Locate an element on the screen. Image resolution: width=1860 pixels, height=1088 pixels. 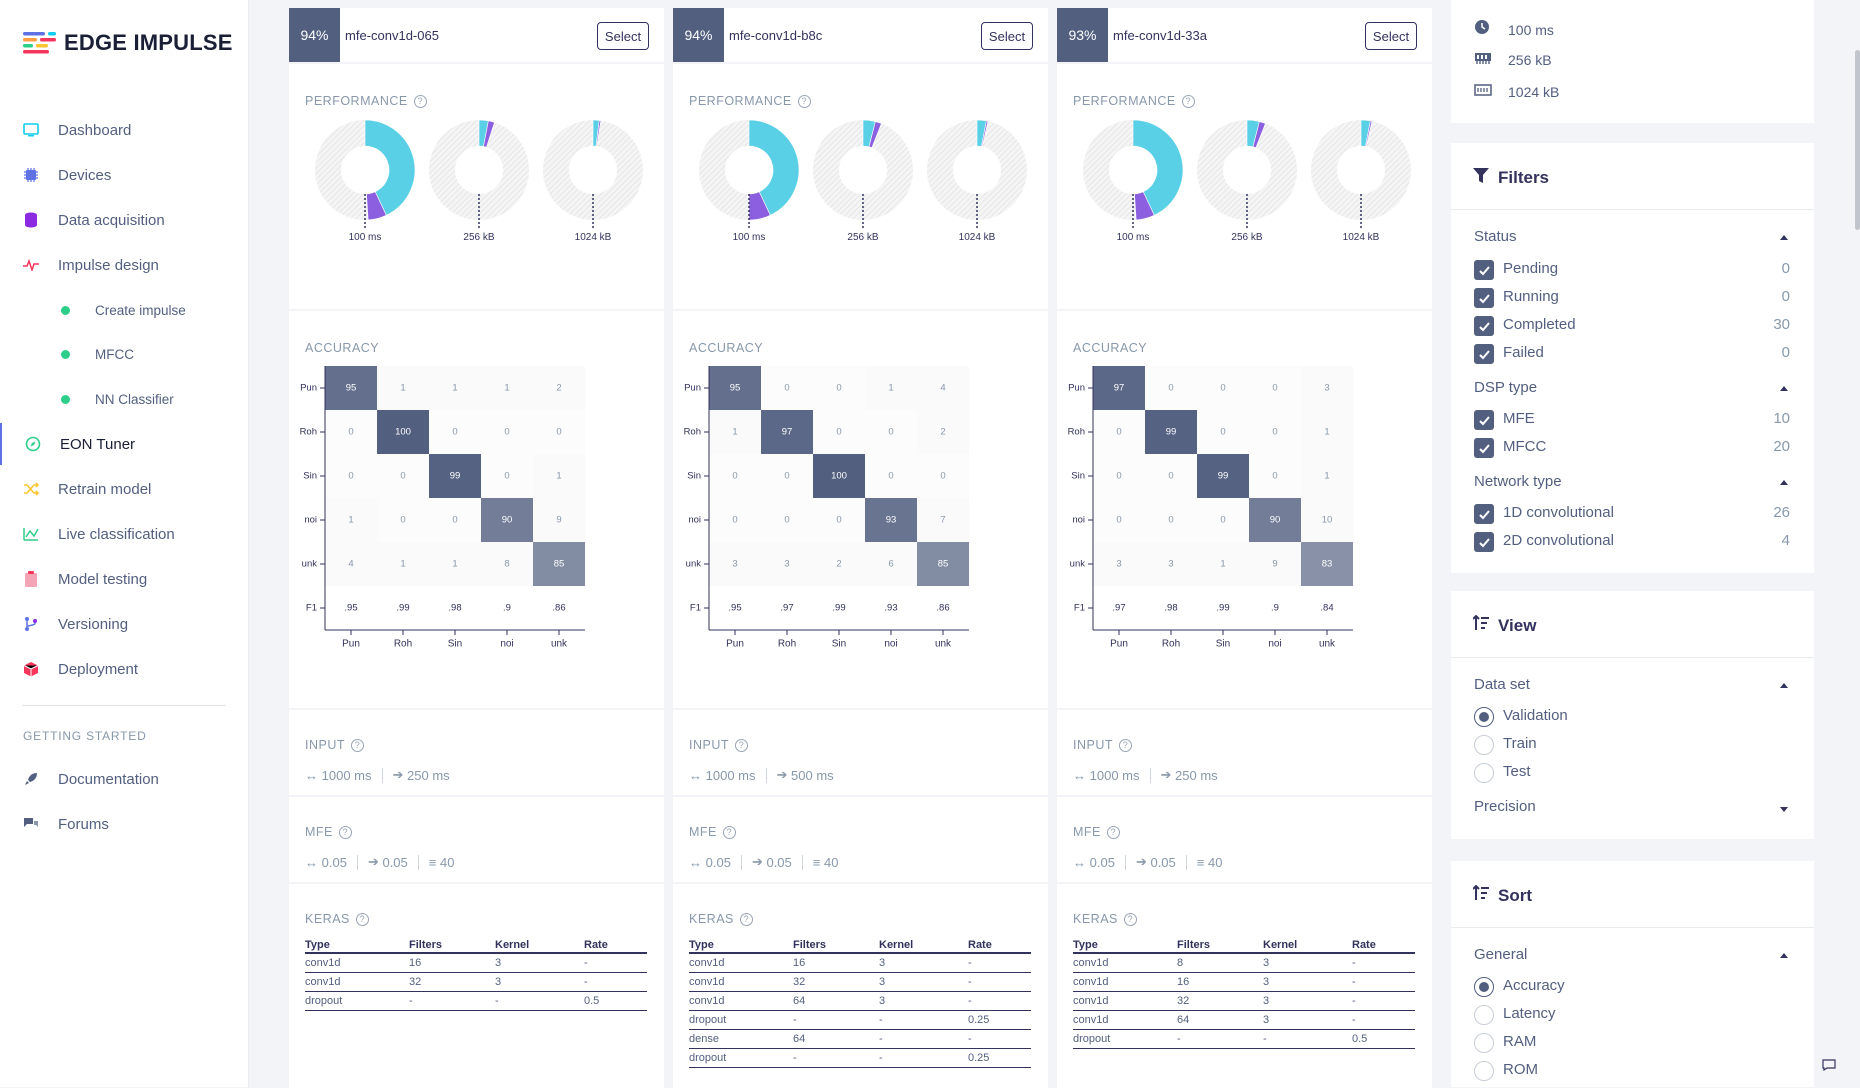
view-section-precision: Precision is located at coordinates (1505, 806).